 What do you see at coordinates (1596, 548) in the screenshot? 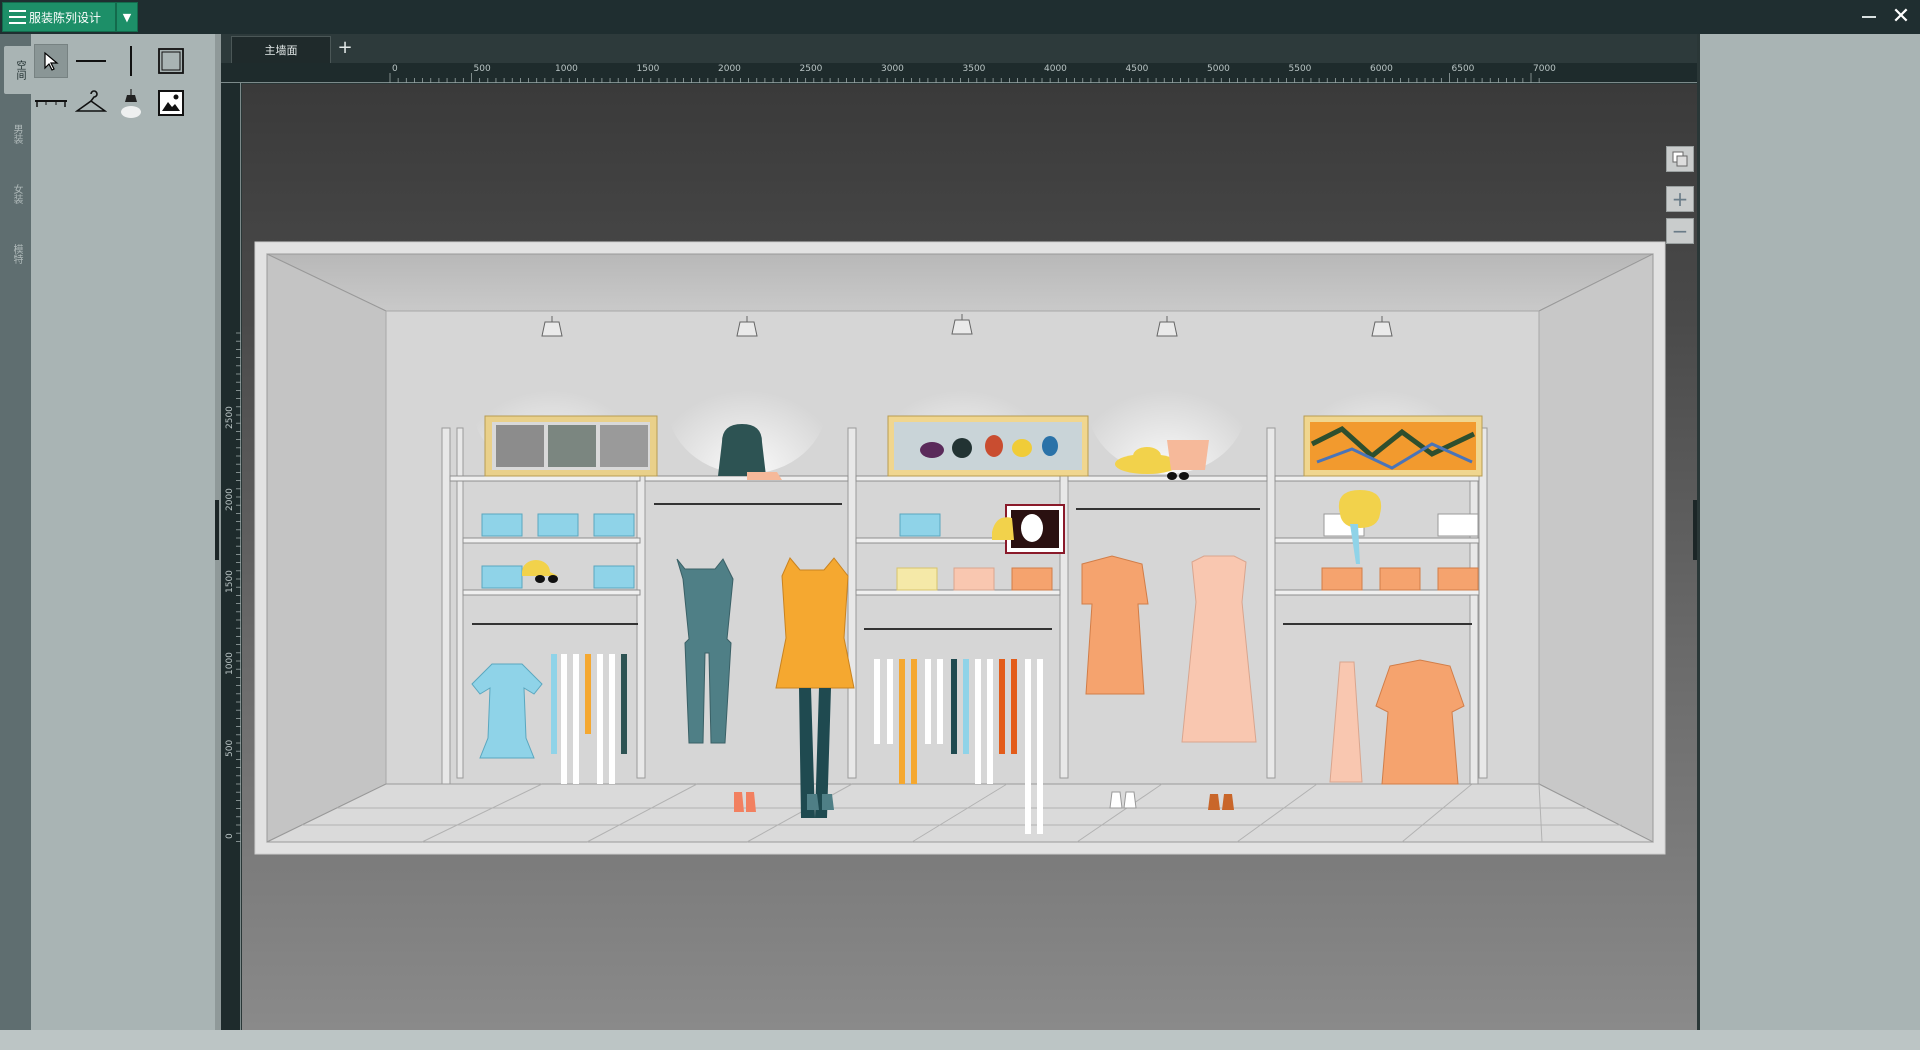
I see `right-wall` at bounding box center [1596, 548].